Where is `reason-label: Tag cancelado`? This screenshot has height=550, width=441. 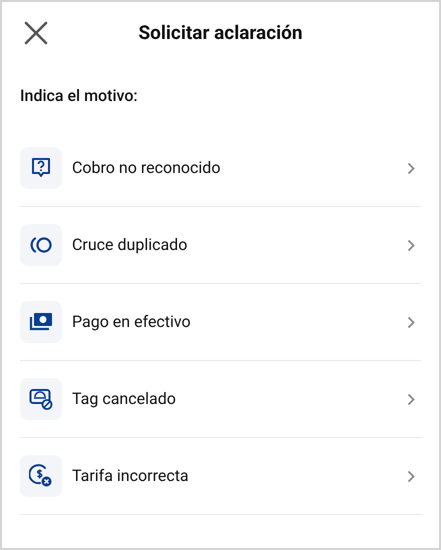
reason-label: Tag cancelado is located at coordinates (124, 399).